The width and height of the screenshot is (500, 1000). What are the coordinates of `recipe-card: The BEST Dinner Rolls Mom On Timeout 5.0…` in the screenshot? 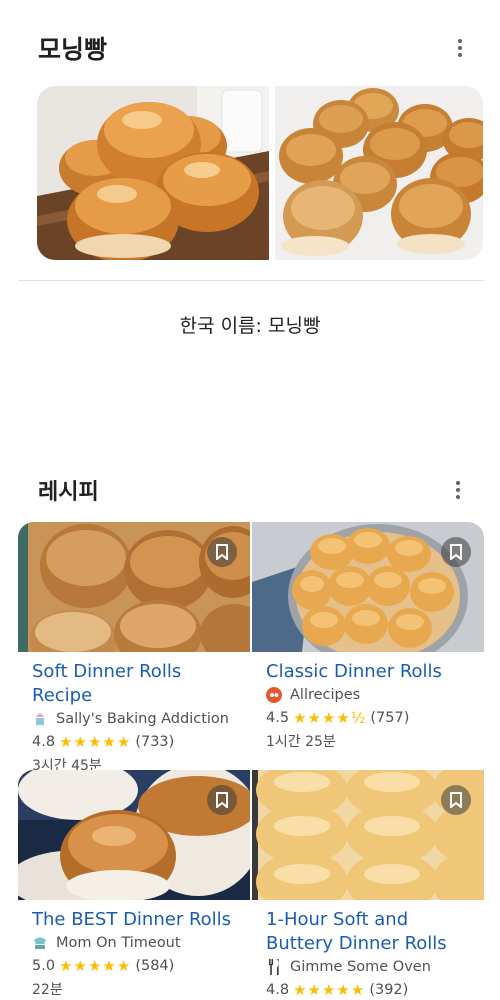 It's located at (134, 885).